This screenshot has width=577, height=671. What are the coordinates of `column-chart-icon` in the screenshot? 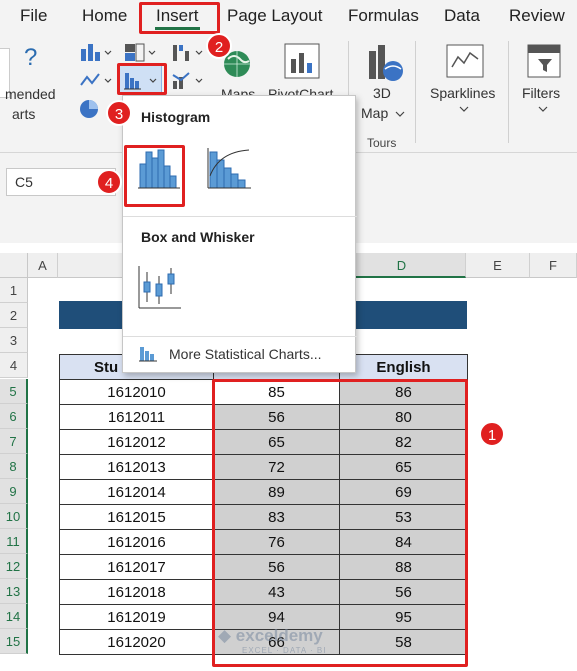 It's located at (95, 52).